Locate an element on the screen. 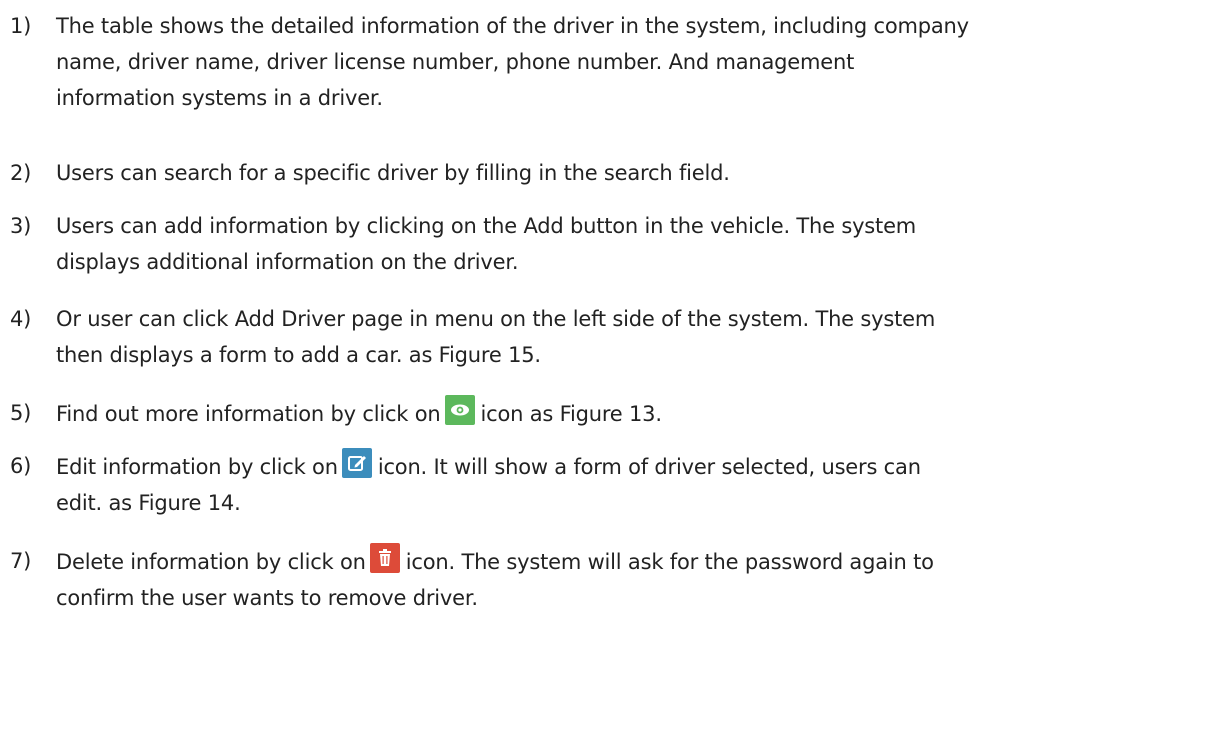  item-number: 1) is located at coordinates (21, 26).